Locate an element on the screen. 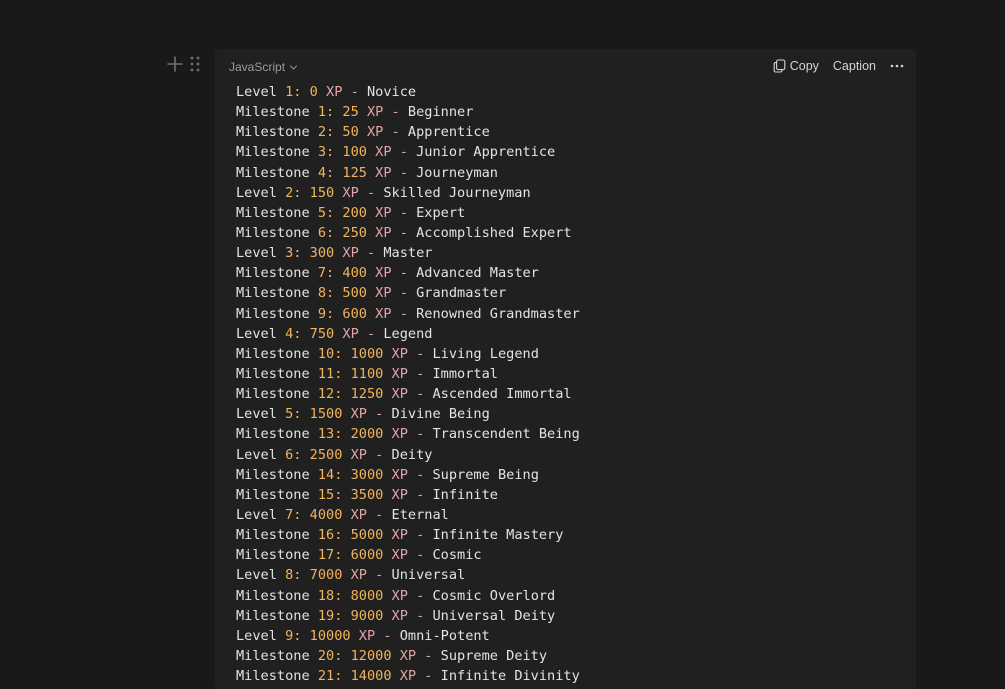 The image size is (1005, 689). code-line-title: Infinite is located at coordinates (465, 494).